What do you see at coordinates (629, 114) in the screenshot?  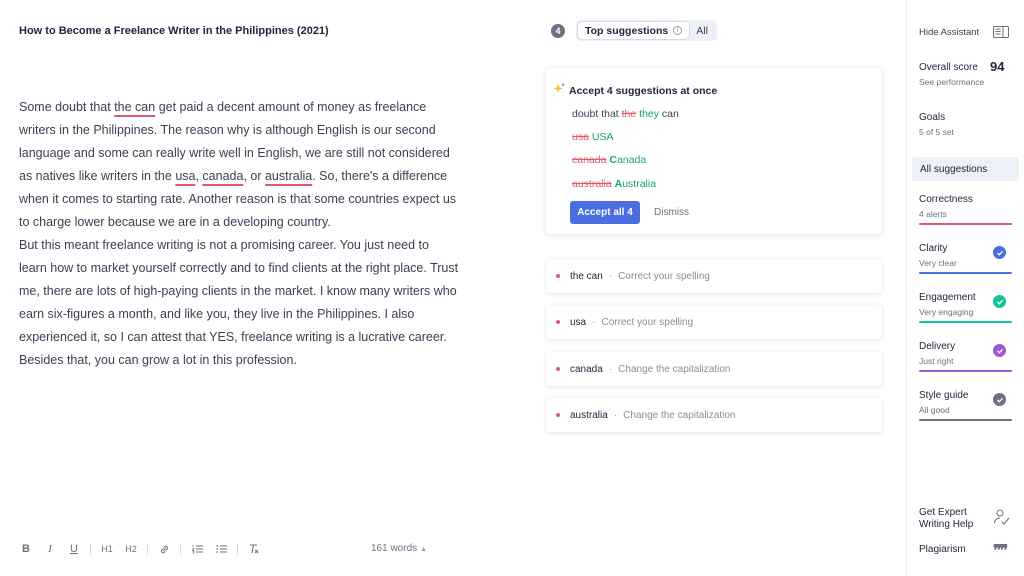 I see `deleted-text: the` at bounding box center [629, 114].